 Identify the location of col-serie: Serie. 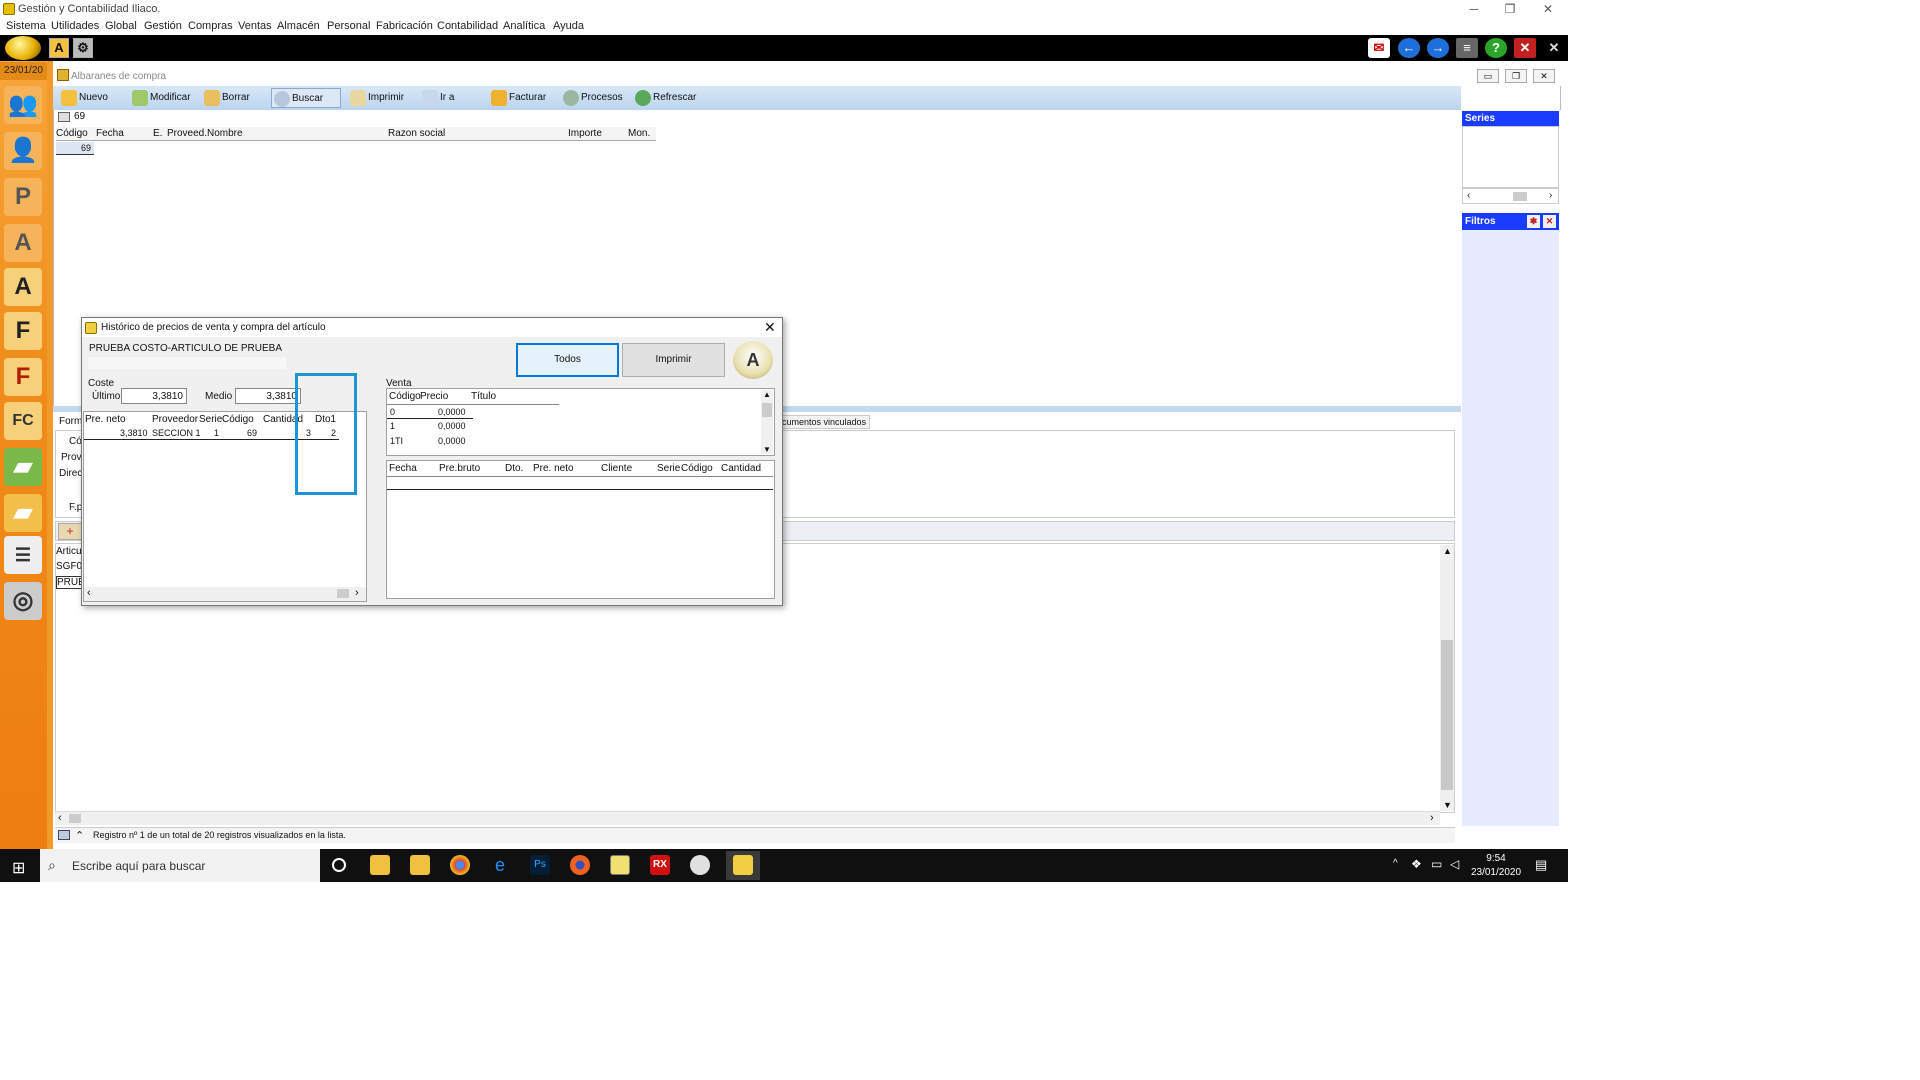
(210, 419).